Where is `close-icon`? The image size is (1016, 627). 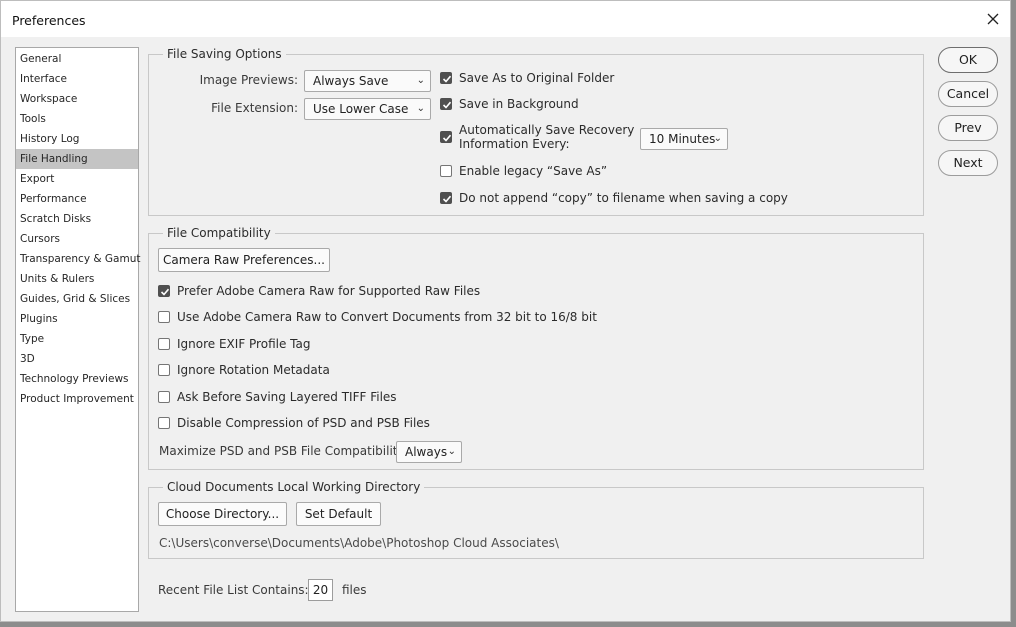
close-icon is located at coordinates (993, 19).